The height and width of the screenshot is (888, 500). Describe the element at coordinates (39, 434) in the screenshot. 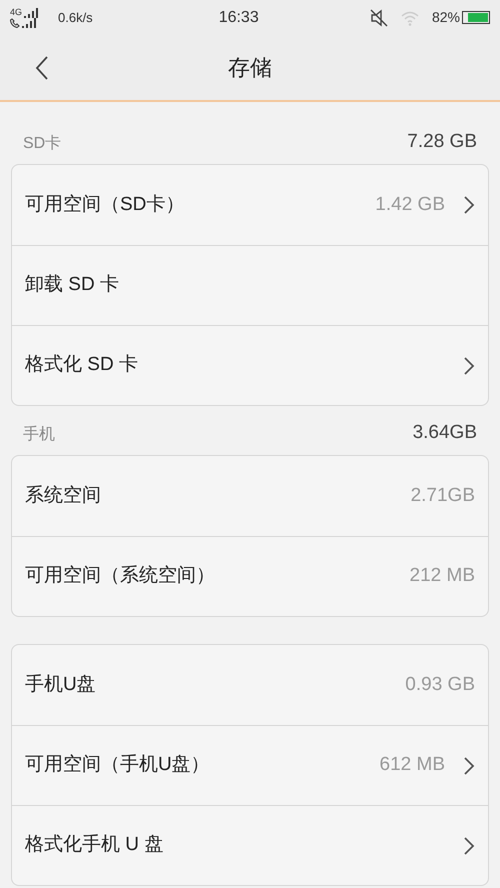

I see `section-label: 手机` at that location.